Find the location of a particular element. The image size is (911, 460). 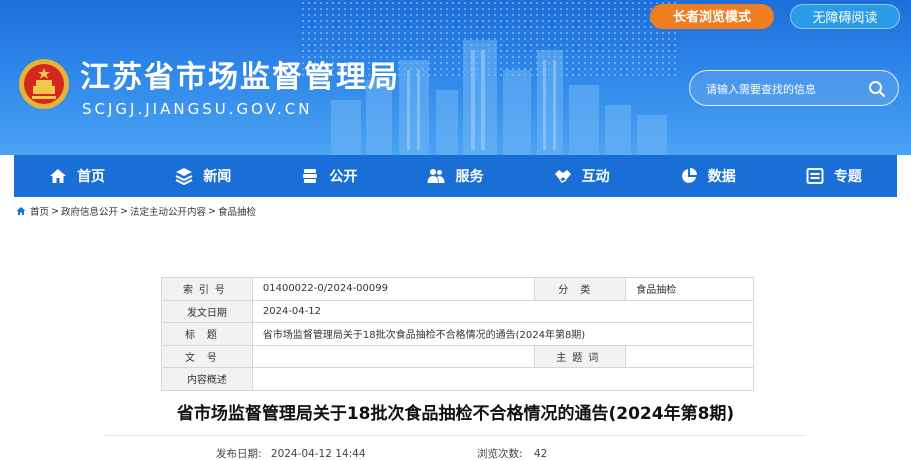

pie-chart-icon is located at coordinates (689, 175).